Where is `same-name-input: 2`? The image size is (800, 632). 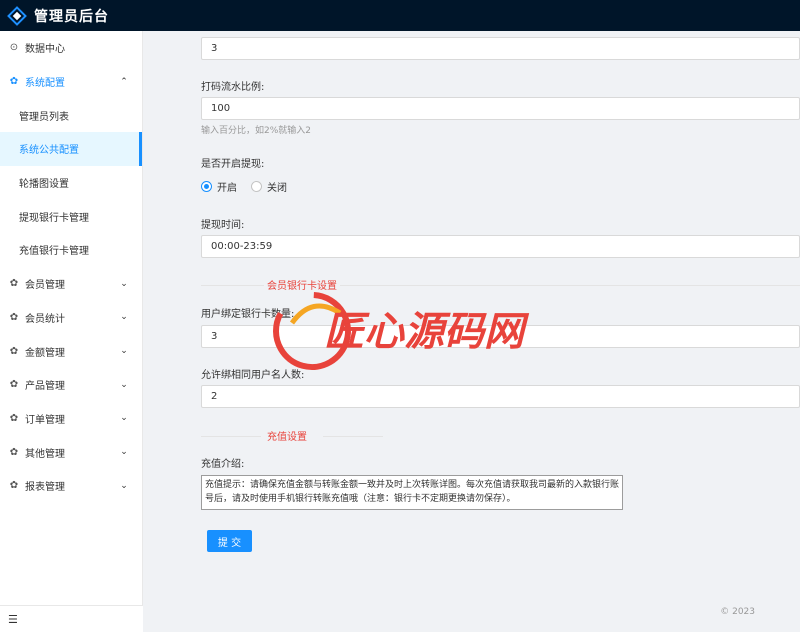
same-name-input: 2 is located at coordinates (500, 396).